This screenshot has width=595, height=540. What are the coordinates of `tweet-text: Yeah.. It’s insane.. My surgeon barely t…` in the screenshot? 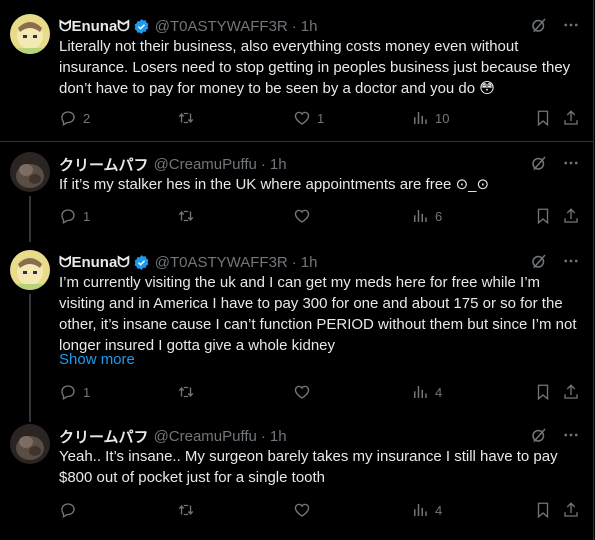 It's located at (308, 467).